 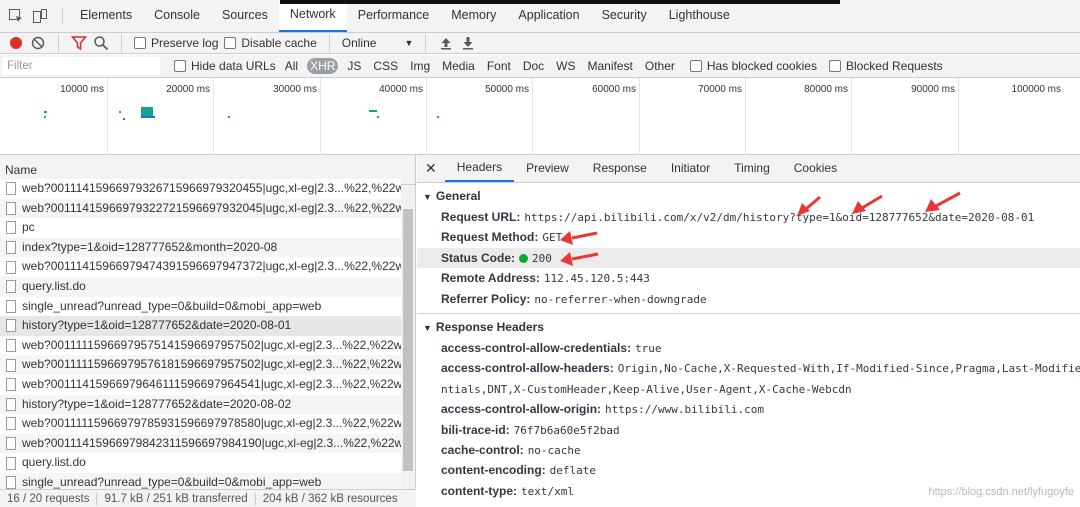 What do you see at coordinates (225, 66) in the screenshot?
I see `hide-data-urls-checkbox: Hide data URLs` at bounding box center [225, 66].